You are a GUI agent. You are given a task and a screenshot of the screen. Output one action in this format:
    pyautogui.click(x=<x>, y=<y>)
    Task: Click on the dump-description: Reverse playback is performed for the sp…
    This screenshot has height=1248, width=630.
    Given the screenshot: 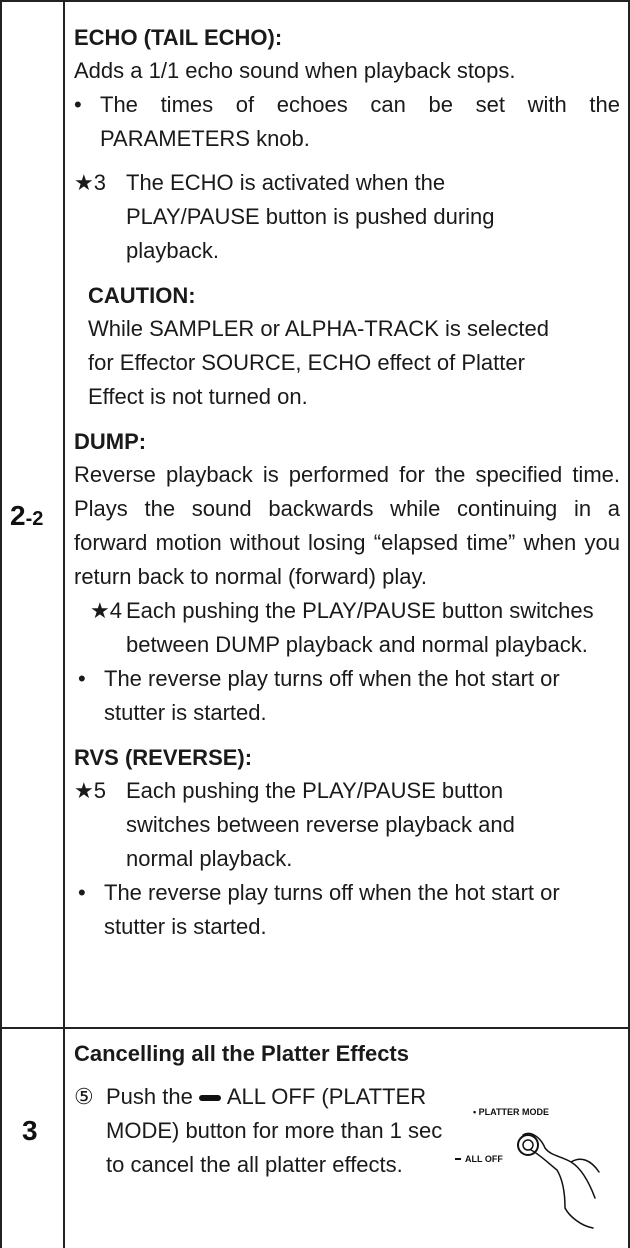 What is the action you would take?
    pyautogui.click(x=347, y=525)
    